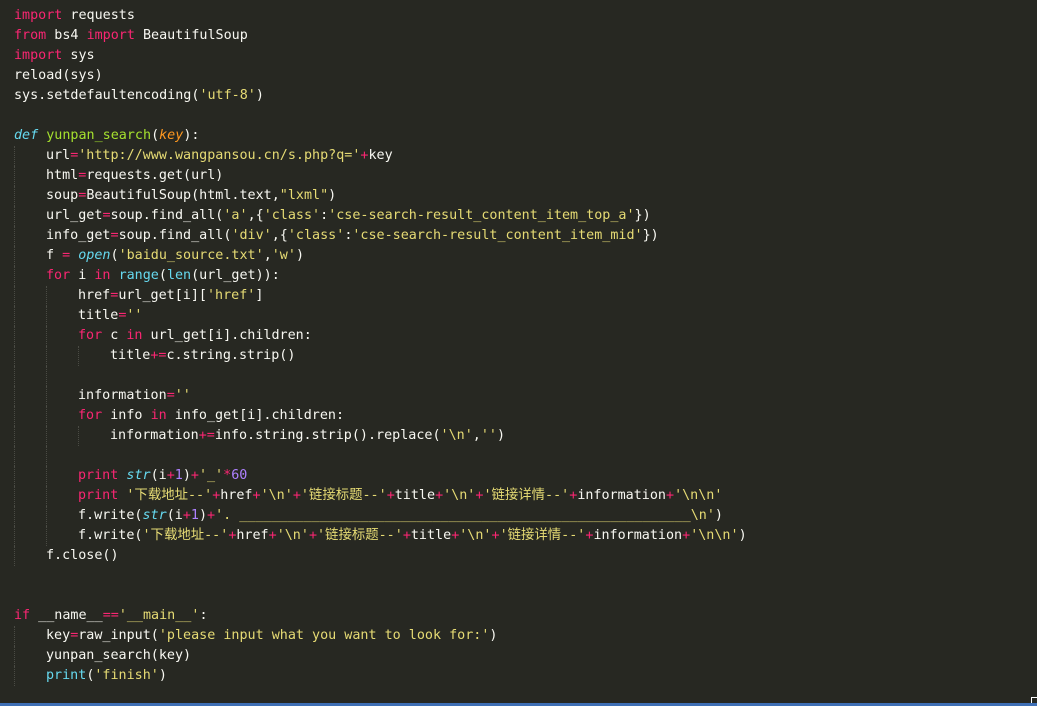  I want to click on code-token: url, so click(58, 155).